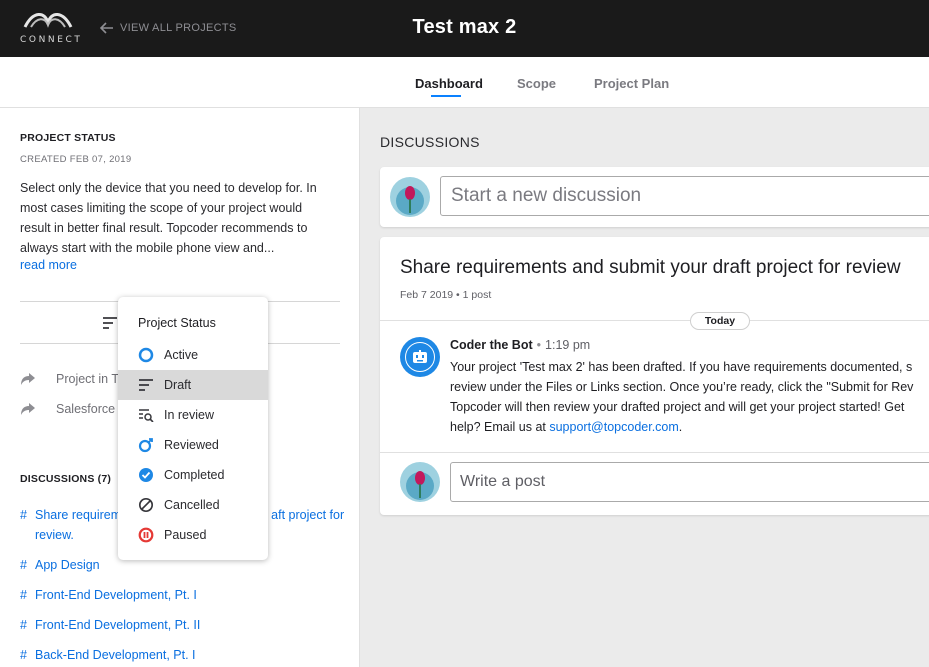 This screenshot has height=667, width=929. I want to click on status-option-in-review: In review, so click(193, 415).